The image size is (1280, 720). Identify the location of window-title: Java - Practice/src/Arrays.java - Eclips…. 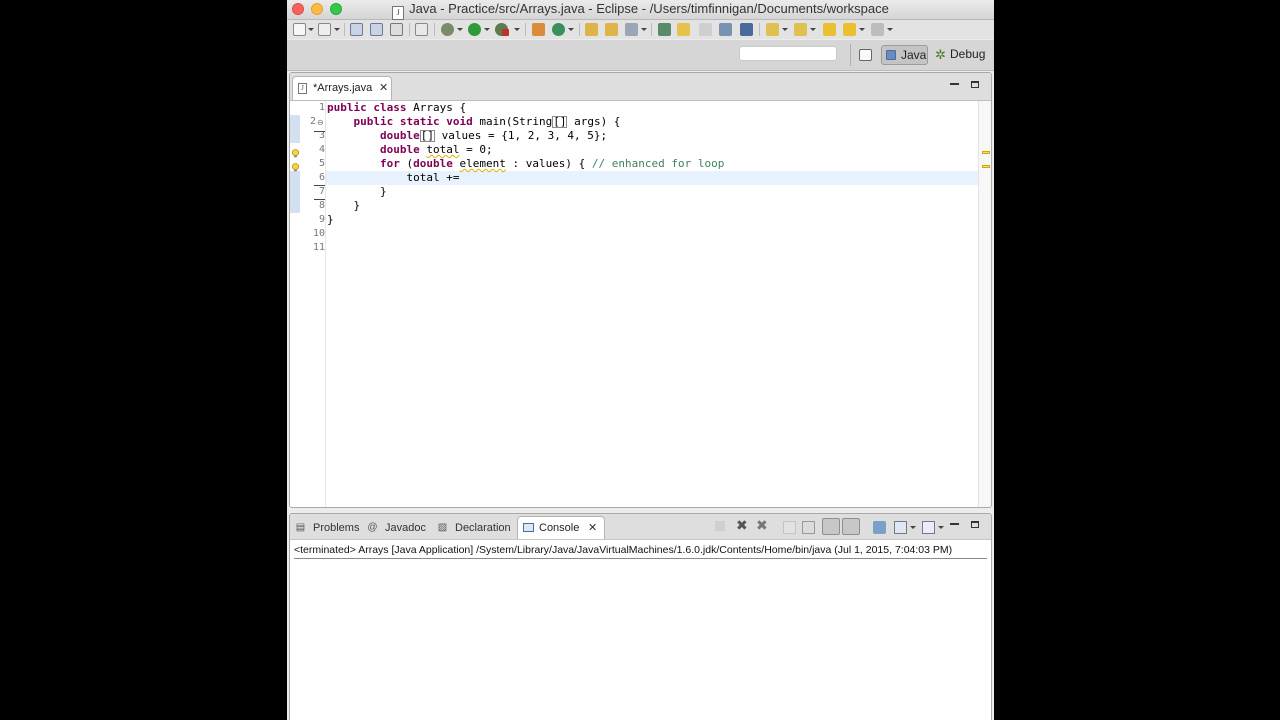
(649, 8).